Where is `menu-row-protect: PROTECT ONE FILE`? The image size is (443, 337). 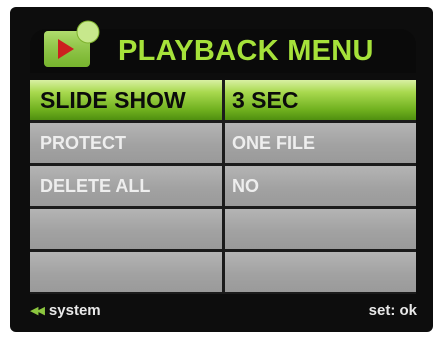 menu-row-protect: PROTECT ONE FILE is located at coordinates (223, 143).